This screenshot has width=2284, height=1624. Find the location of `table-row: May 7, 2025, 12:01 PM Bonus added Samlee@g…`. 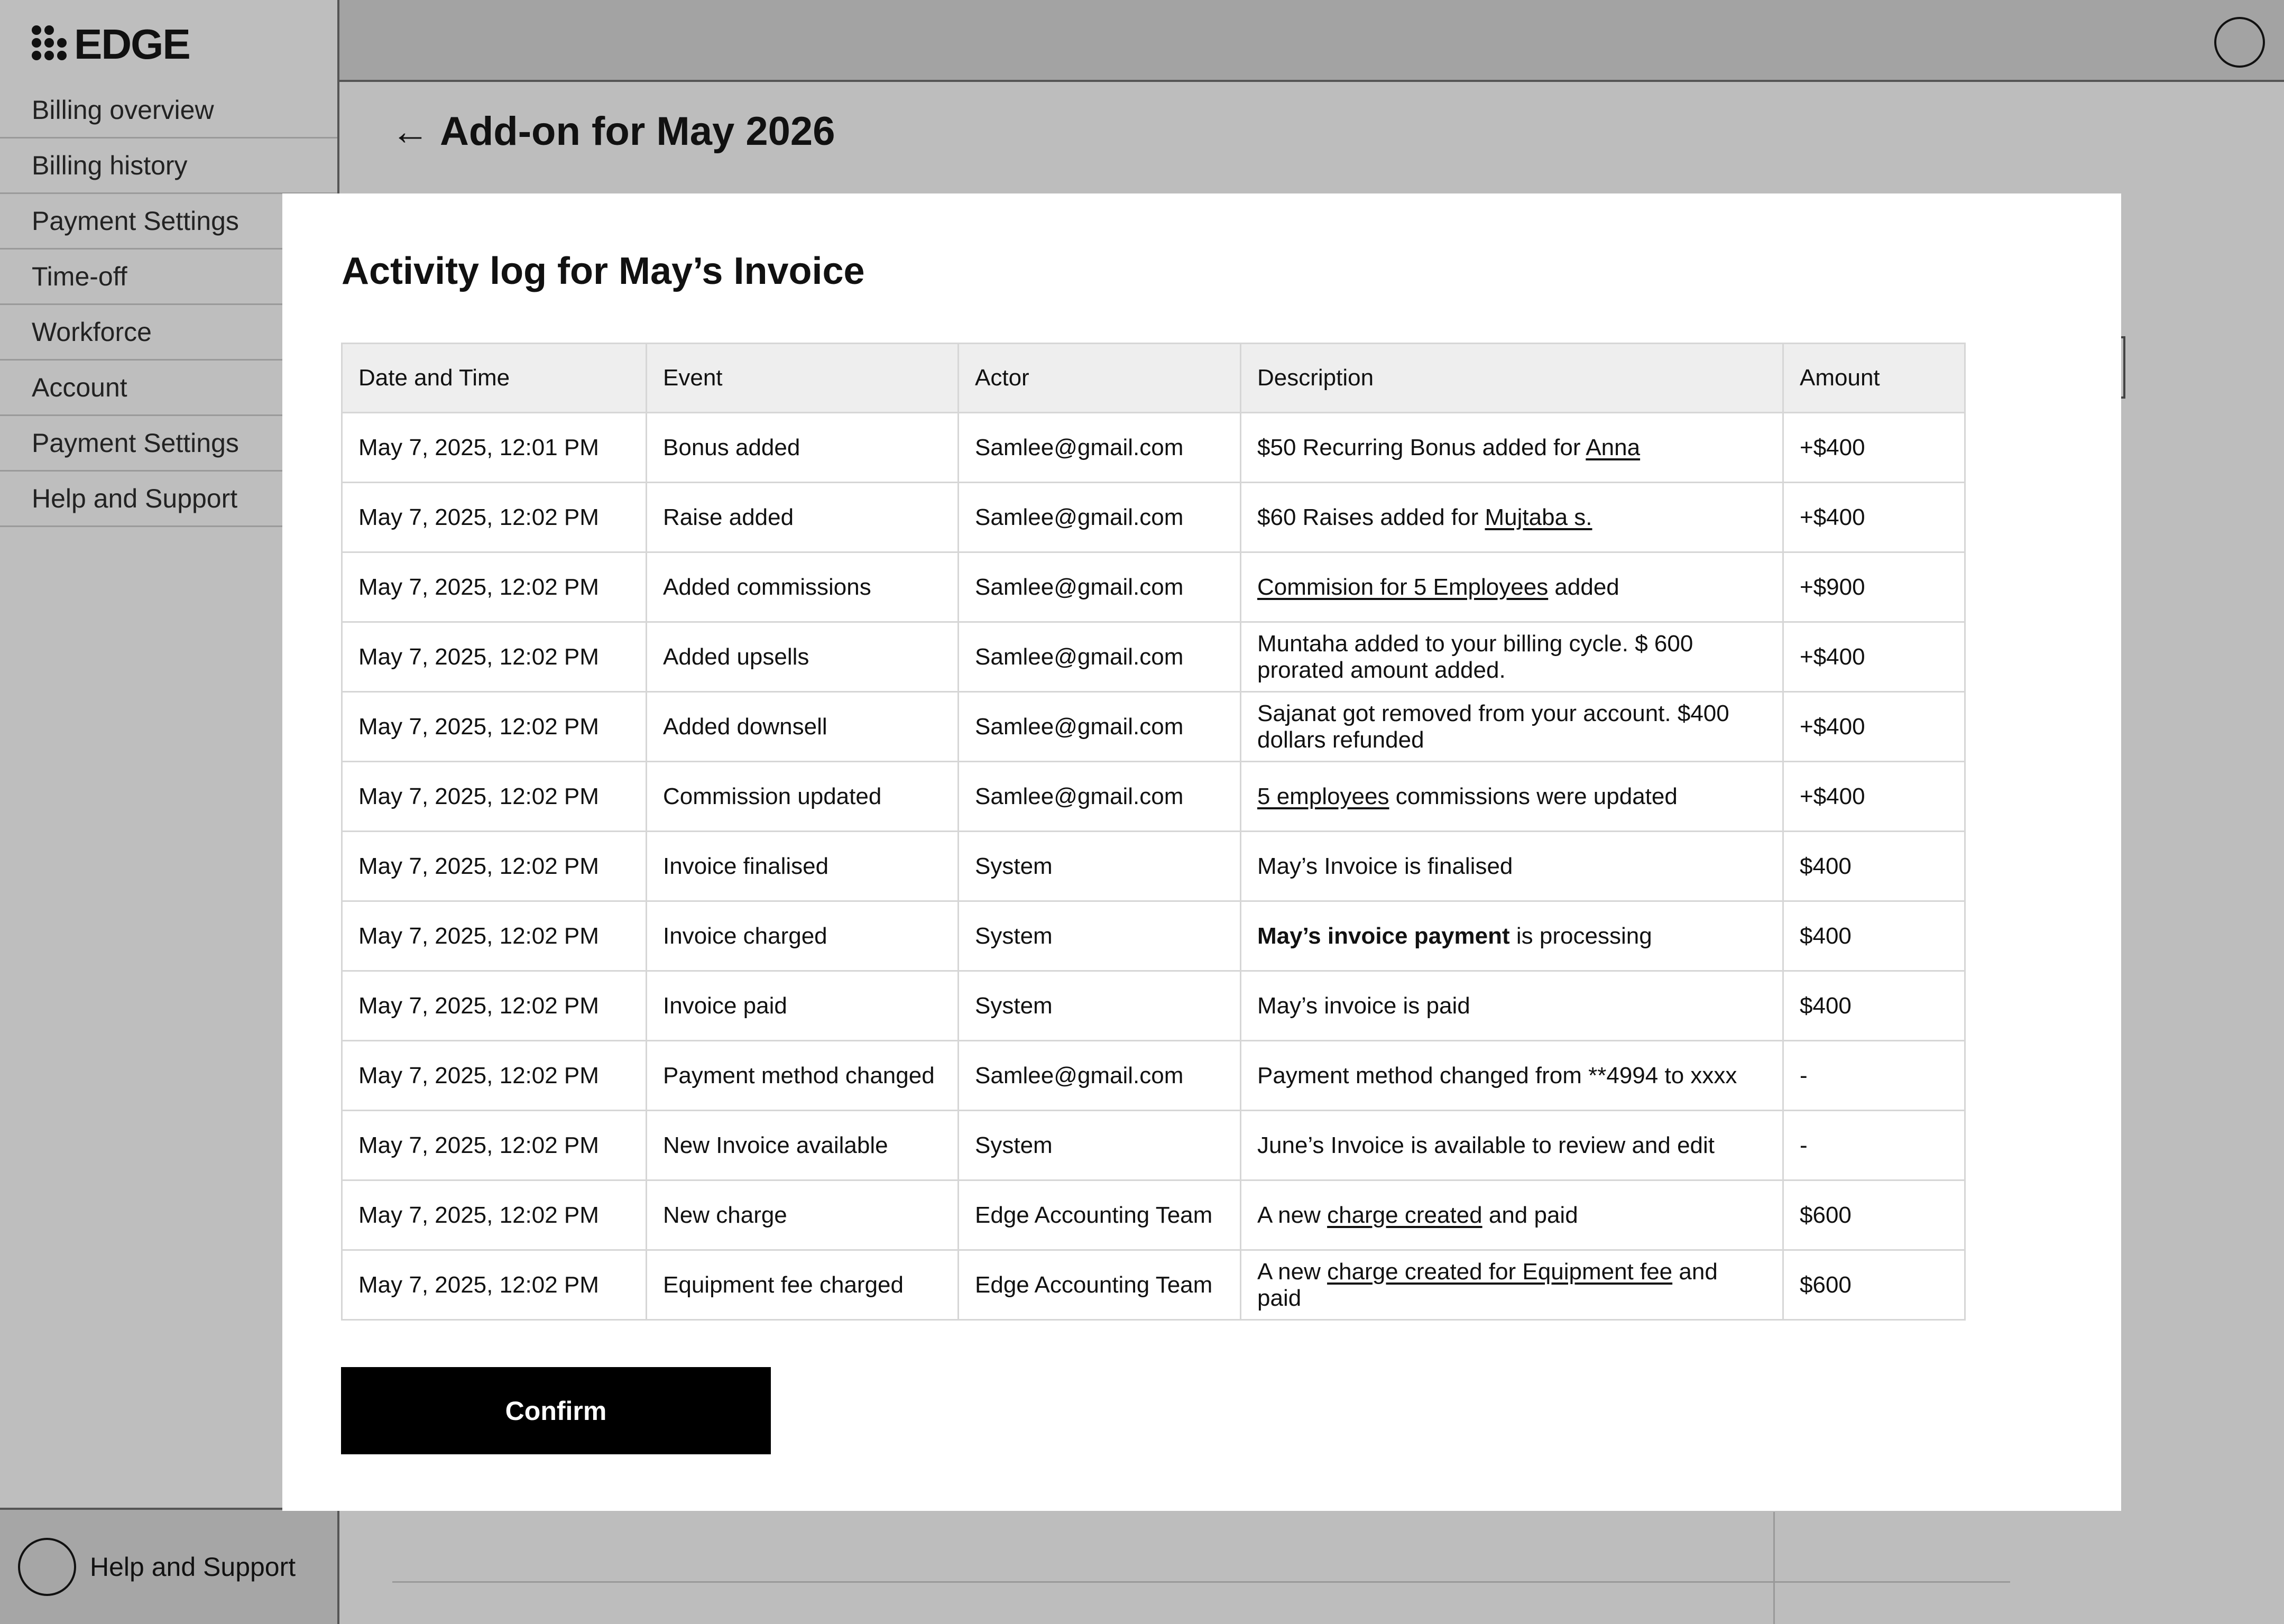

table-row: May 7, 2025, 12:01 PM Bonus added Samlee@g… is located at coordinates (1153, 447).